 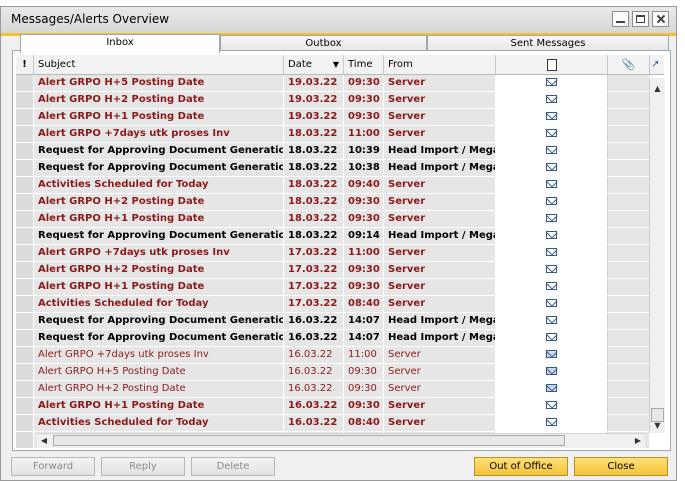 What do you see at coordinates (657, 88) in the screenshot?
I see `scroll-up-icon: ▲` at bounding box center [657, 88].